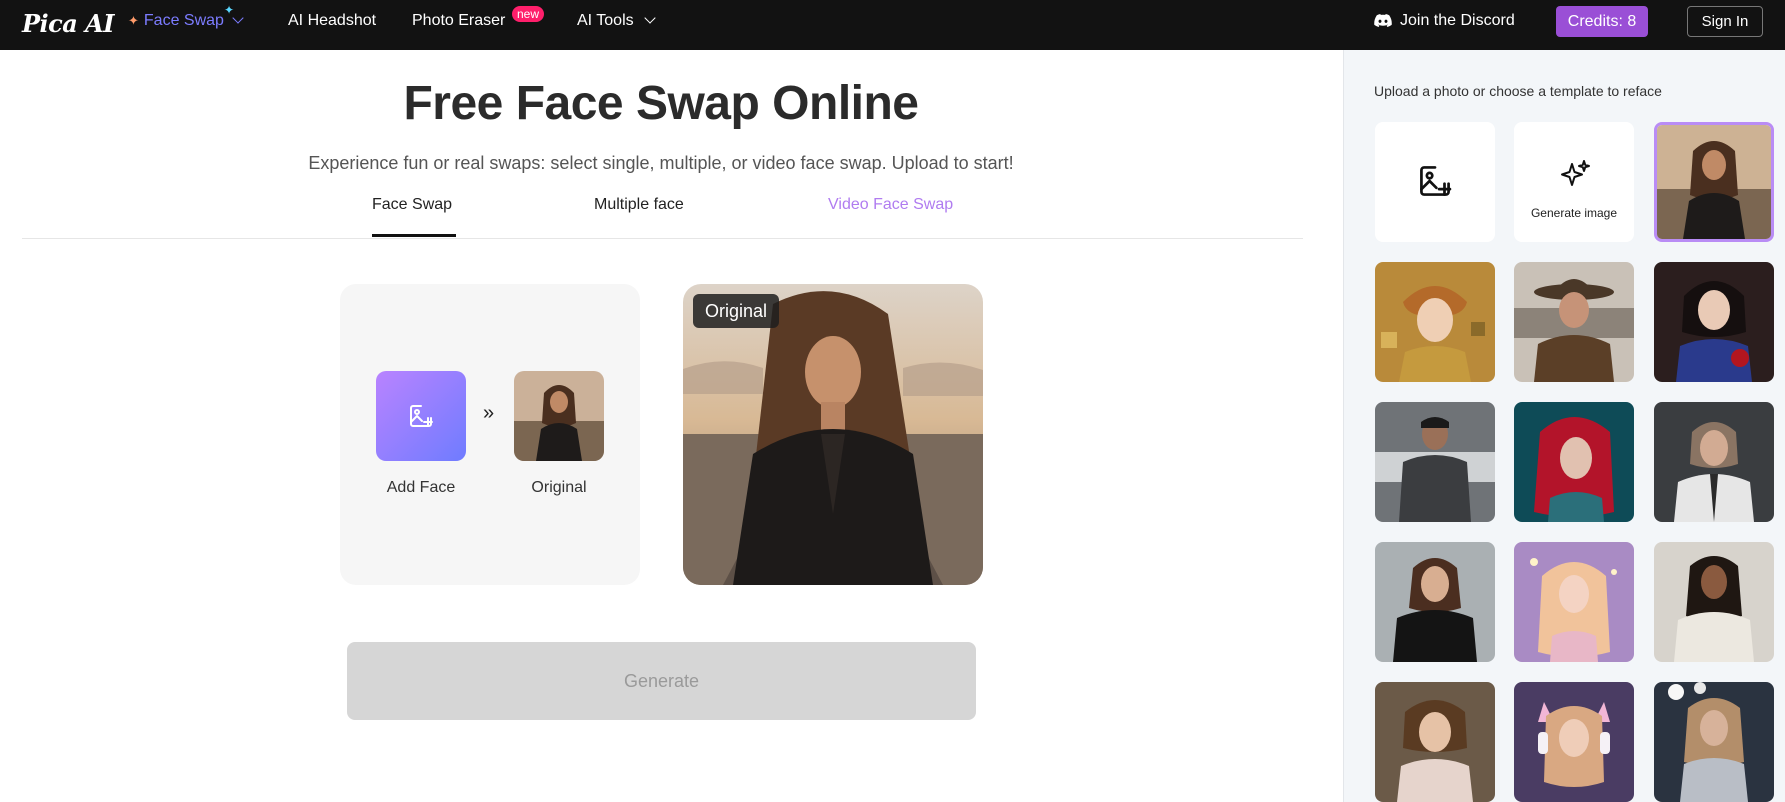 This screenshot has width=1785, height=802. I want to click on template-woman-black-blazer, so click(1435, 602).